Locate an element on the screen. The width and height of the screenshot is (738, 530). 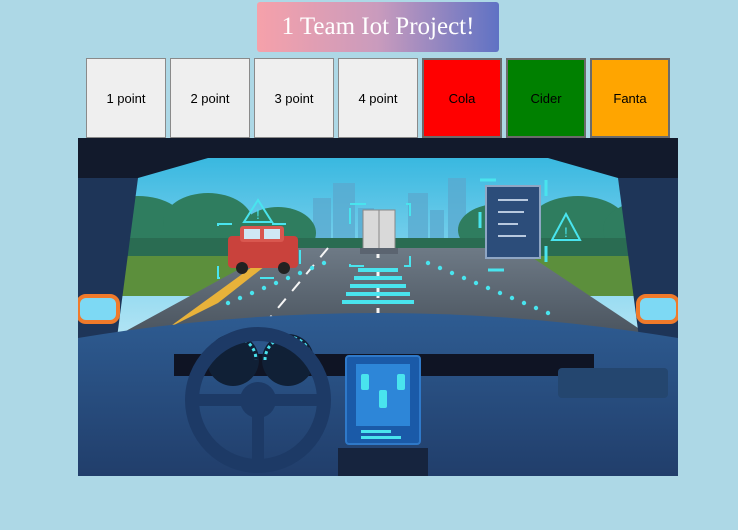
cider-button: Cider is located at coordinates (546, 98).